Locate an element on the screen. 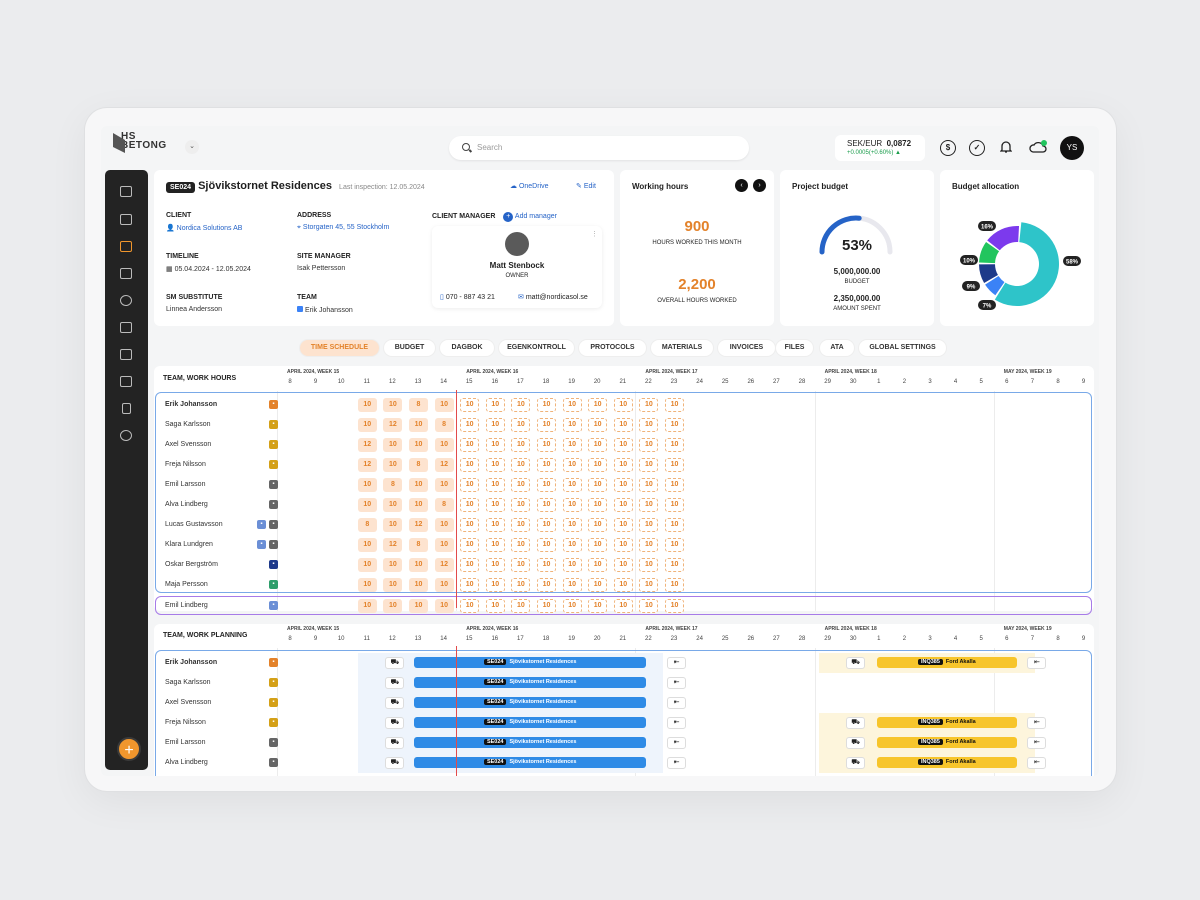 Image resolution: width=1200 pixels, height=900 pixels. tab-budget: BUDGET is located at coordinates (409, 348).